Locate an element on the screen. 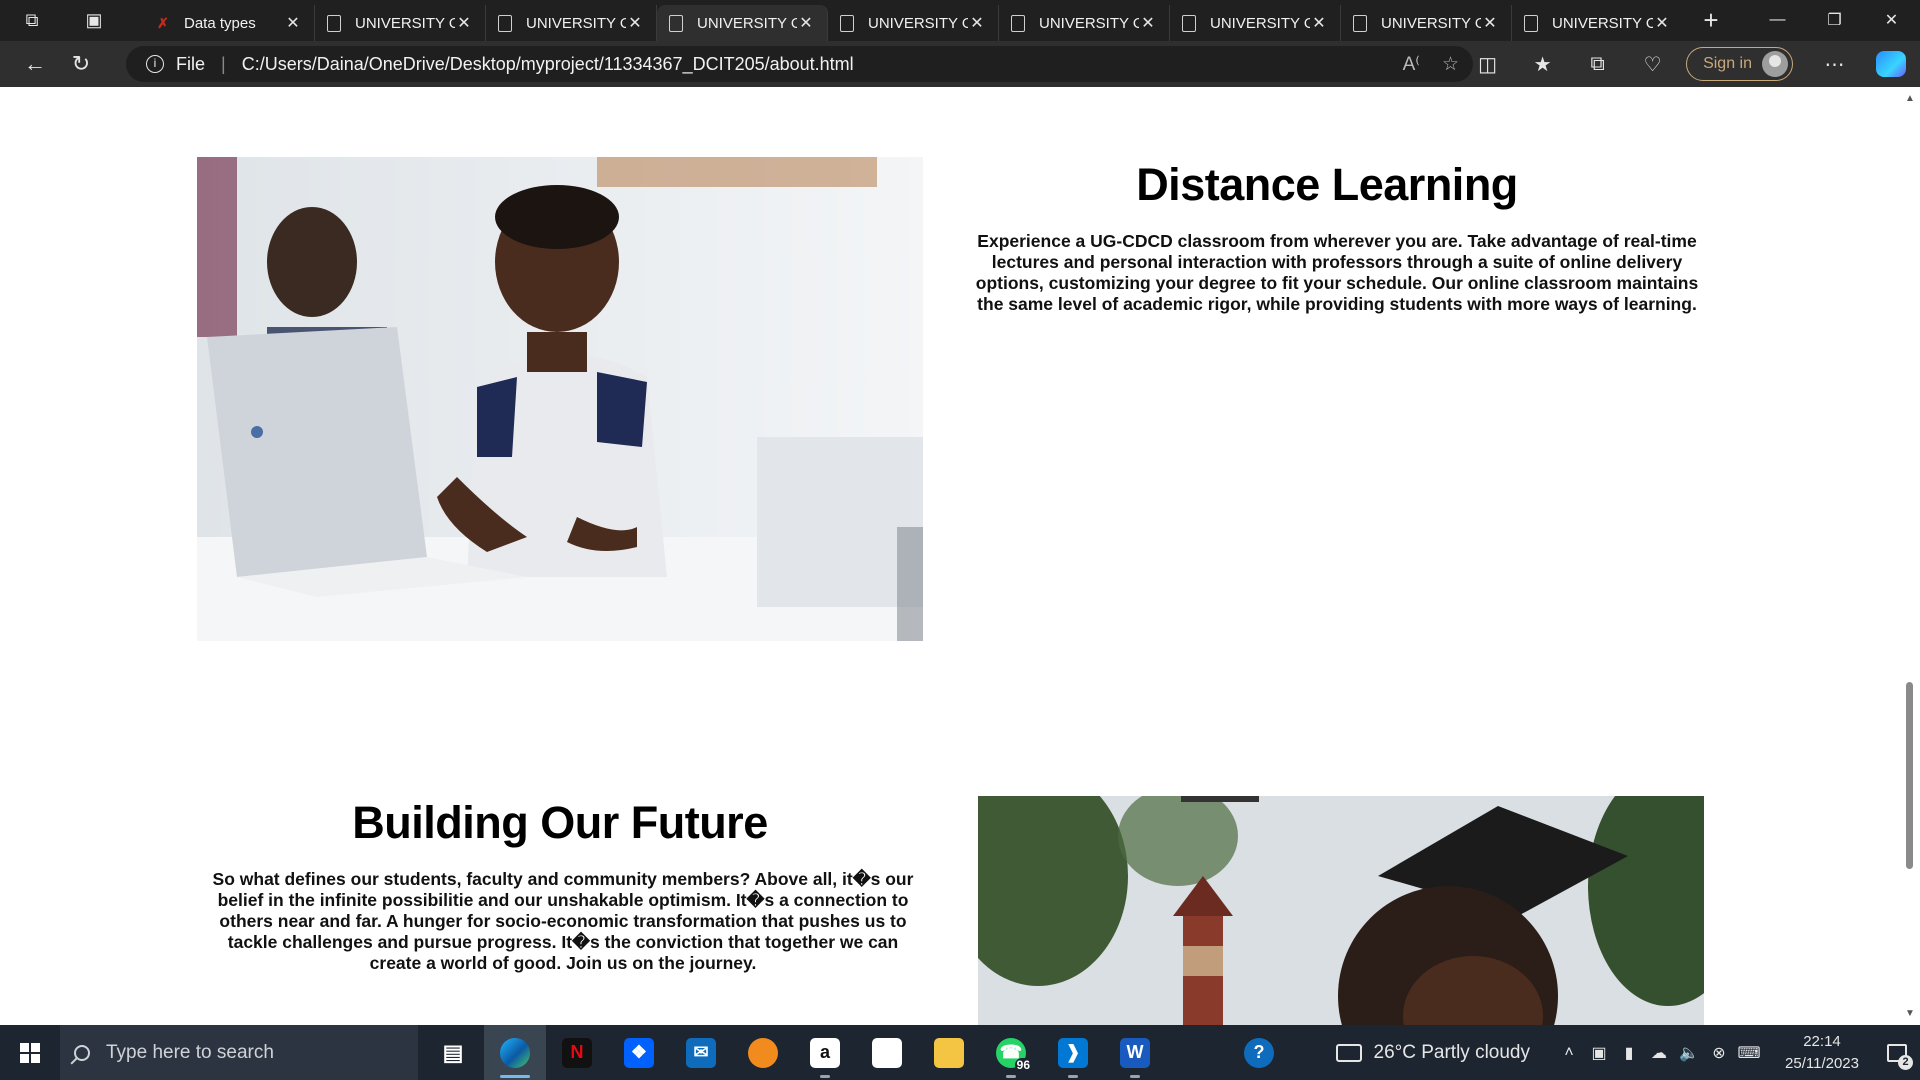 The width and height of the screenshot is (1920, 1080). info-icon: i is located at coordinates (155, 64).